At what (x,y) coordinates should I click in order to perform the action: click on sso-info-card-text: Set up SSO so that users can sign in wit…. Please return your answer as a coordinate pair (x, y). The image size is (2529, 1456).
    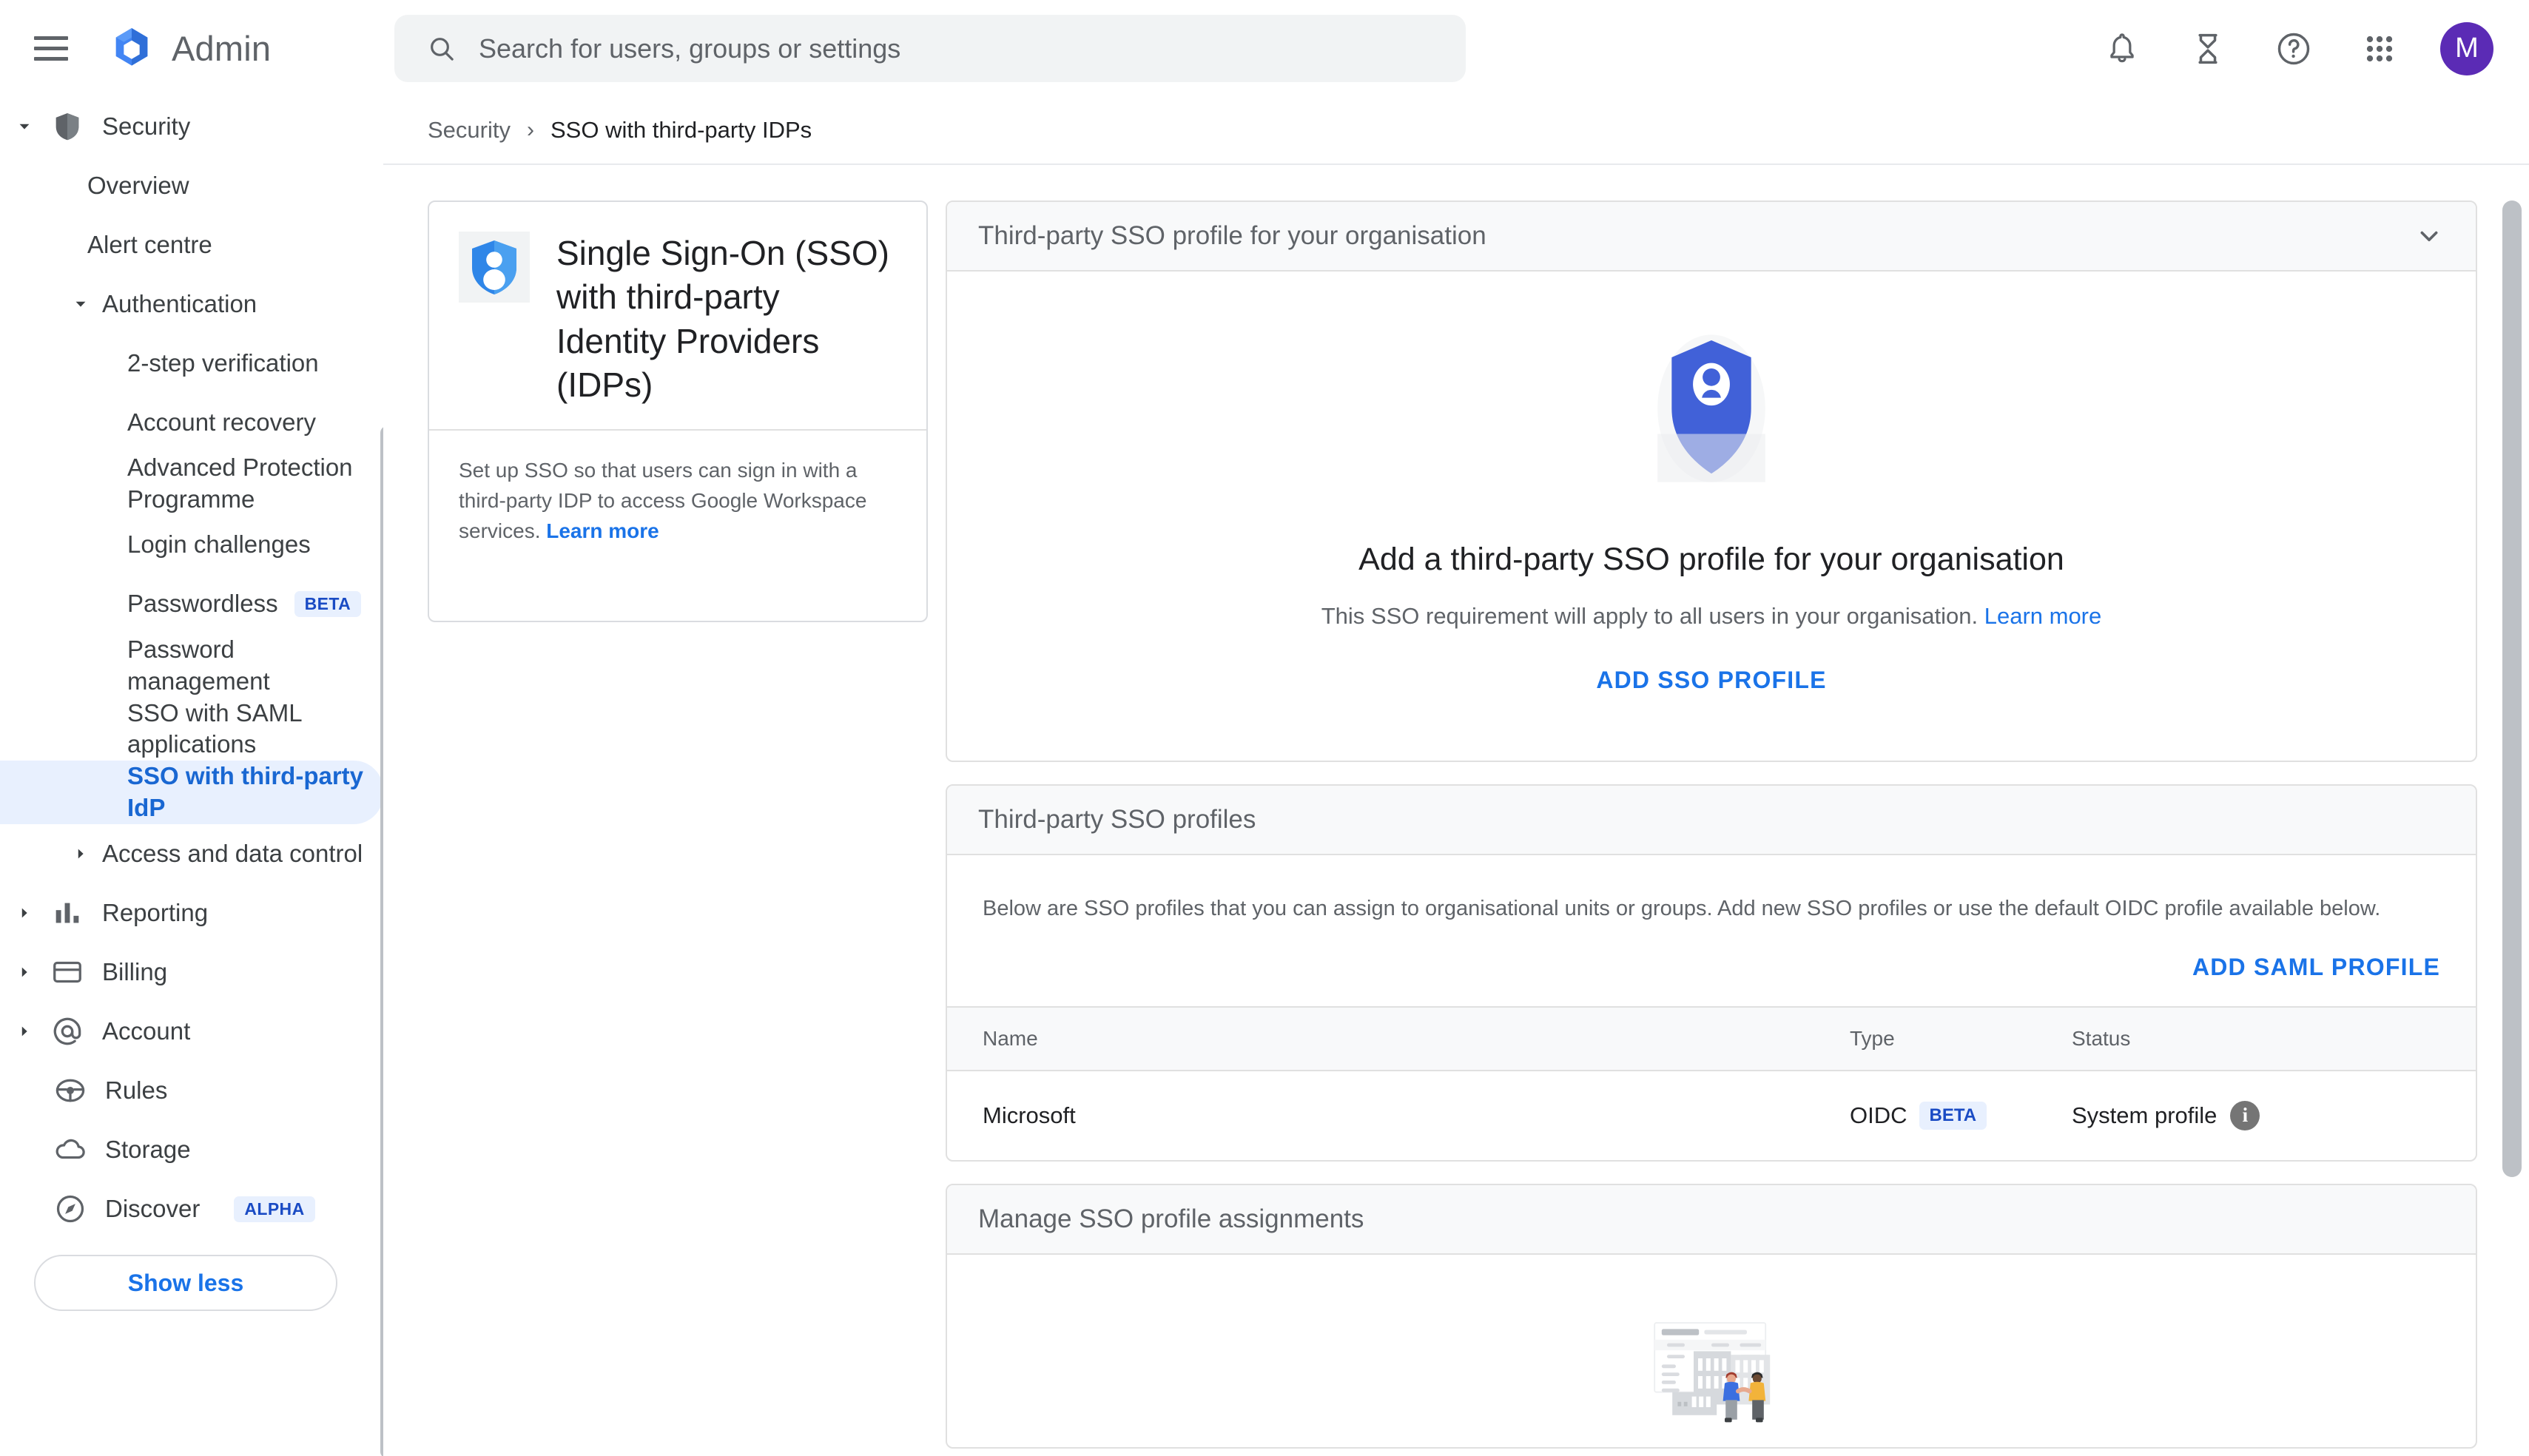
    Looking at the image, I should click on (663, 500).